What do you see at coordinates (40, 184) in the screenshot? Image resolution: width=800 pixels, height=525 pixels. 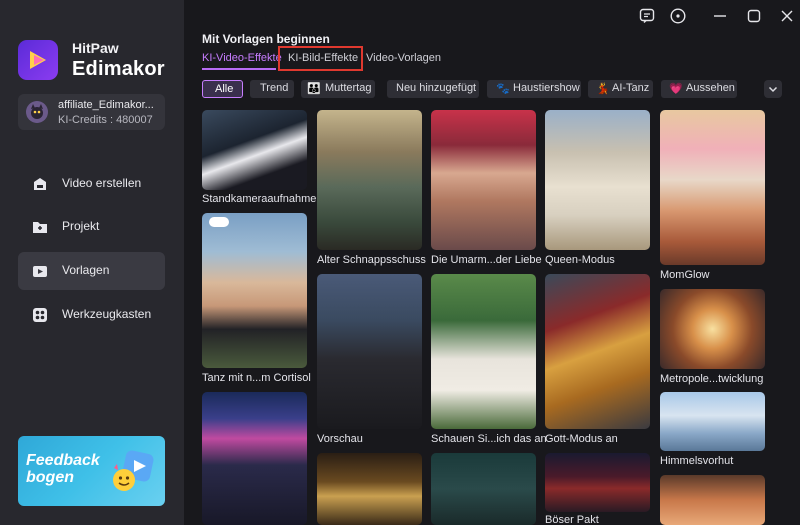 I see `video-create-icon` at bounding box center [40, 184].